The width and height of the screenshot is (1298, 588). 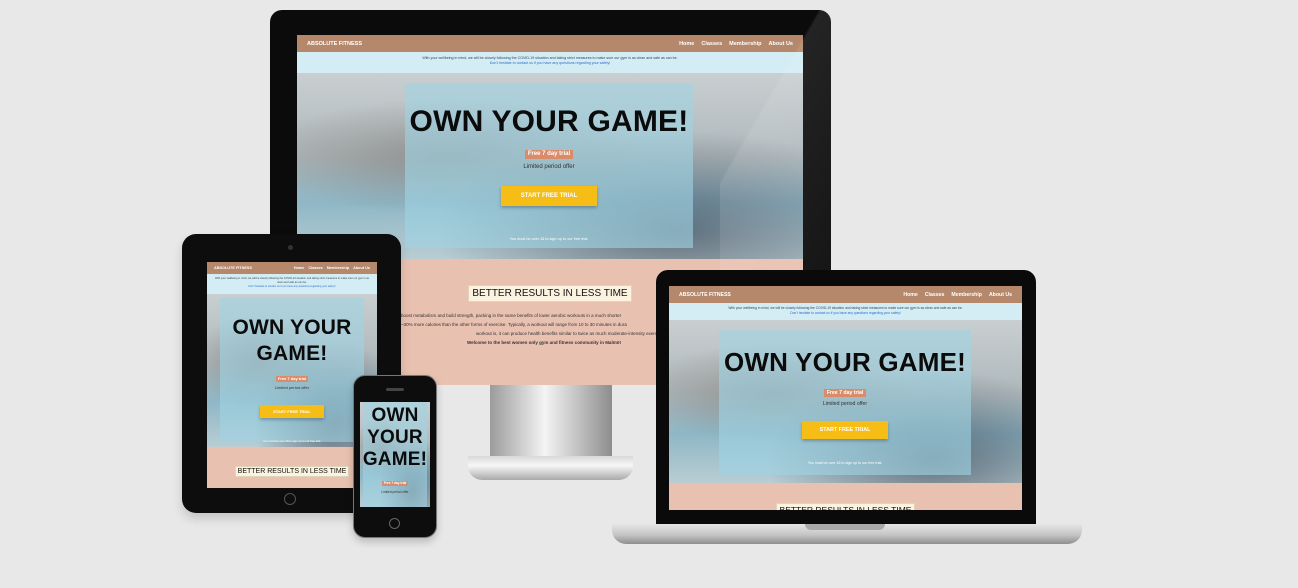 I want to click on hero-title-line-1: OWN YOUR, so click(x=292, y=327).